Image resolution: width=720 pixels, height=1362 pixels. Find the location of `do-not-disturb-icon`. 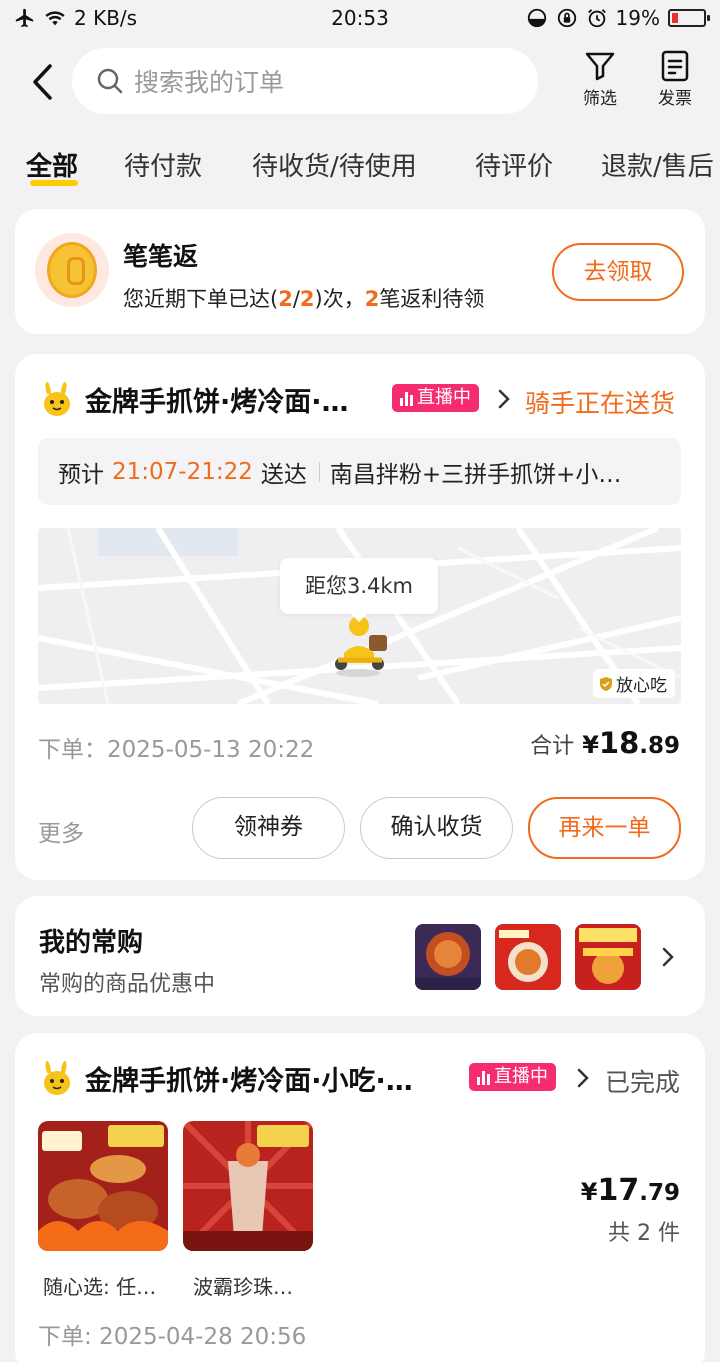

do-not-disturb-icon is located at coordinates (536, 18).